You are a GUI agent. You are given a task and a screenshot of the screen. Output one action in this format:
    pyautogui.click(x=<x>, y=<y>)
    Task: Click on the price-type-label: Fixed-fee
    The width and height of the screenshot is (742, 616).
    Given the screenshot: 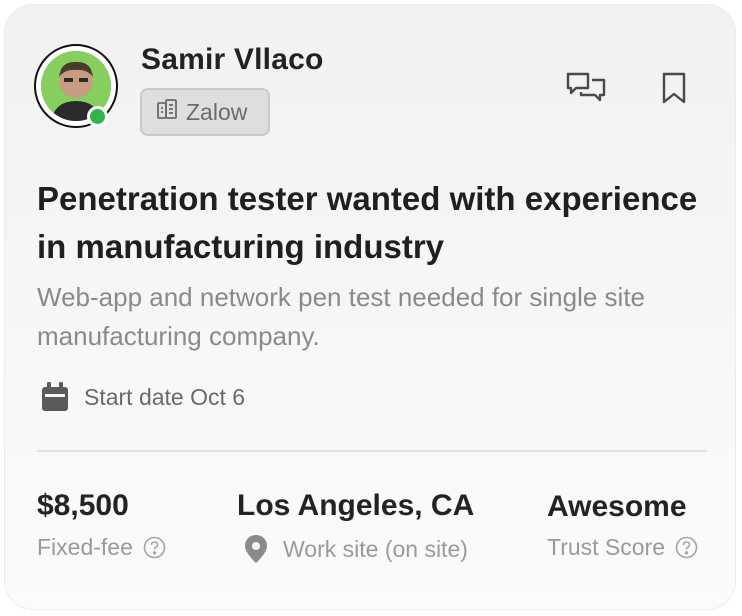 What is the action you would take?
    pyautogui.click(x=85, y=547)
    